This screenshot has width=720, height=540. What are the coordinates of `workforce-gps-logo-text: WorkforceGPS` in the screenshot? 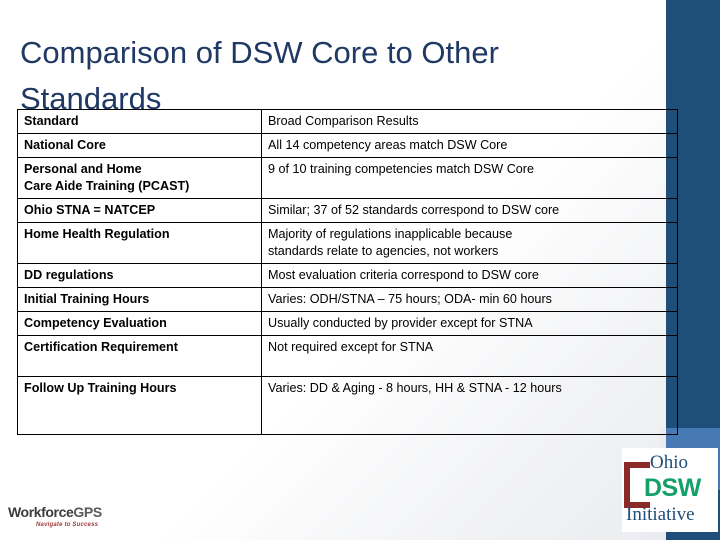 It's located at (55, 512).